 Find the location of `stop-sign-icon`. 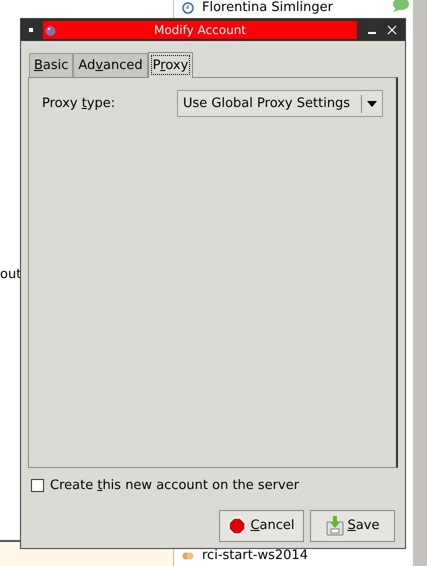

stop-sign-icon is located at coordinates (237, 525).